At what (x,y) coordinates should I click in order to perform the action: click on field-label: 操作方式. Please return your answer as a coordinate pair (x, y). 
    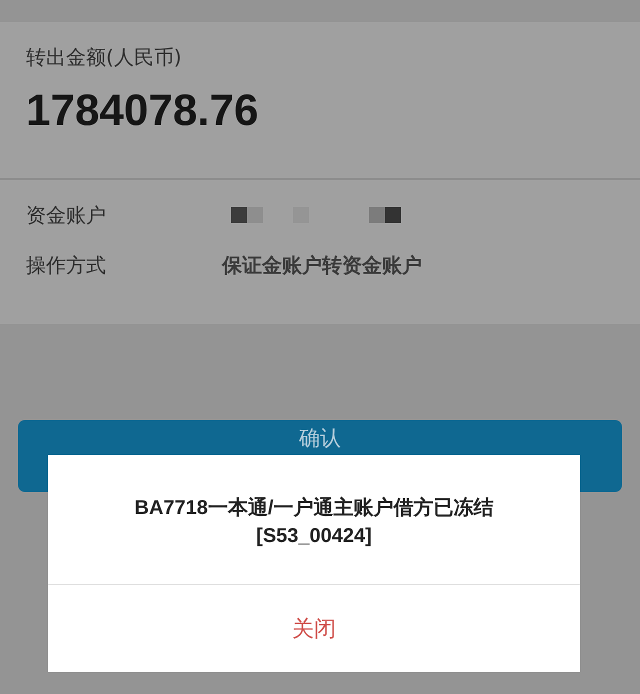
    Looking at the image, I should click on (66, 265).